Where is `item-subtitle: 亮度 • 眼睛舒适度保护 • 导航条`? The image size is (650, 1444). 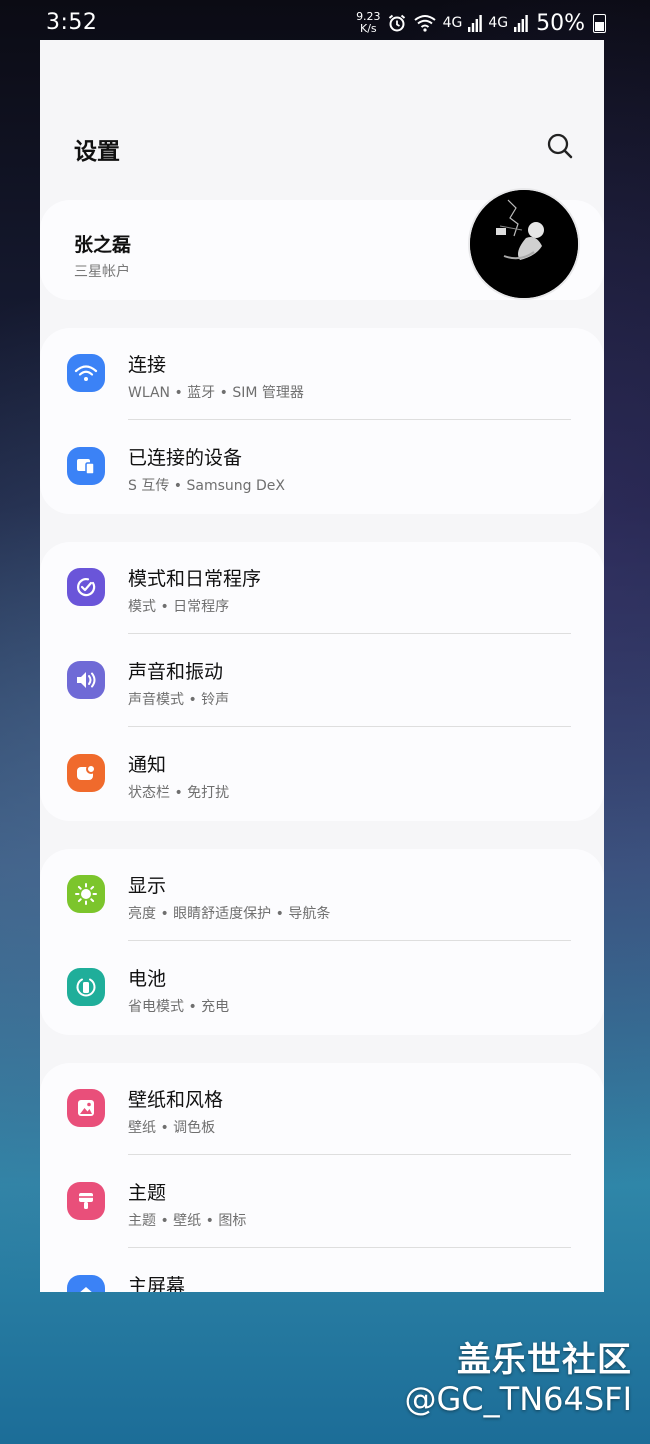
item-subtitle: 亮度 • 眼睛舒适度保护 • 导航条 is located at coordinates (229, 914).